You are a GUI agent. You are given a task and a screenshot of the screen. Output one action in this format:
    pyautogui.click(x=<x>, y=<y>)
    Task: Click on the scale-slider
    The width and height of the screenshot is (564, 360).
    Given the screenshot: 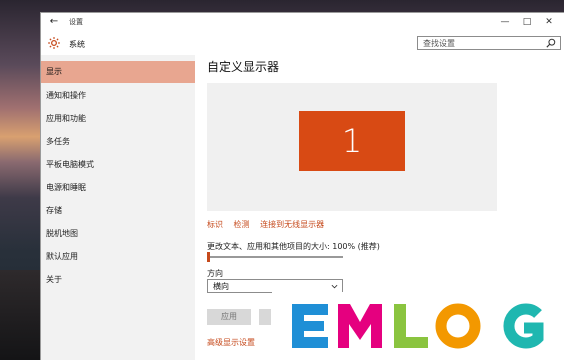 What is the action you would take?
    pyautogui.click(x=275, y=257)
    